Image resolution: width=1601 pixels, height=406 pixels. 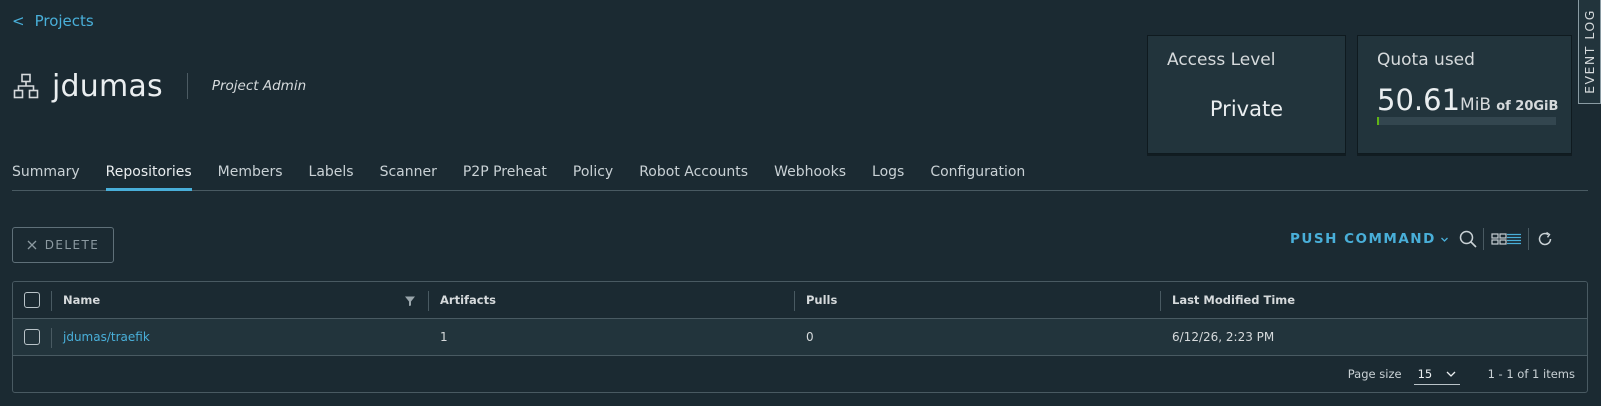 I want to click on page-size-value: 15, so click(x=1425, y=373).